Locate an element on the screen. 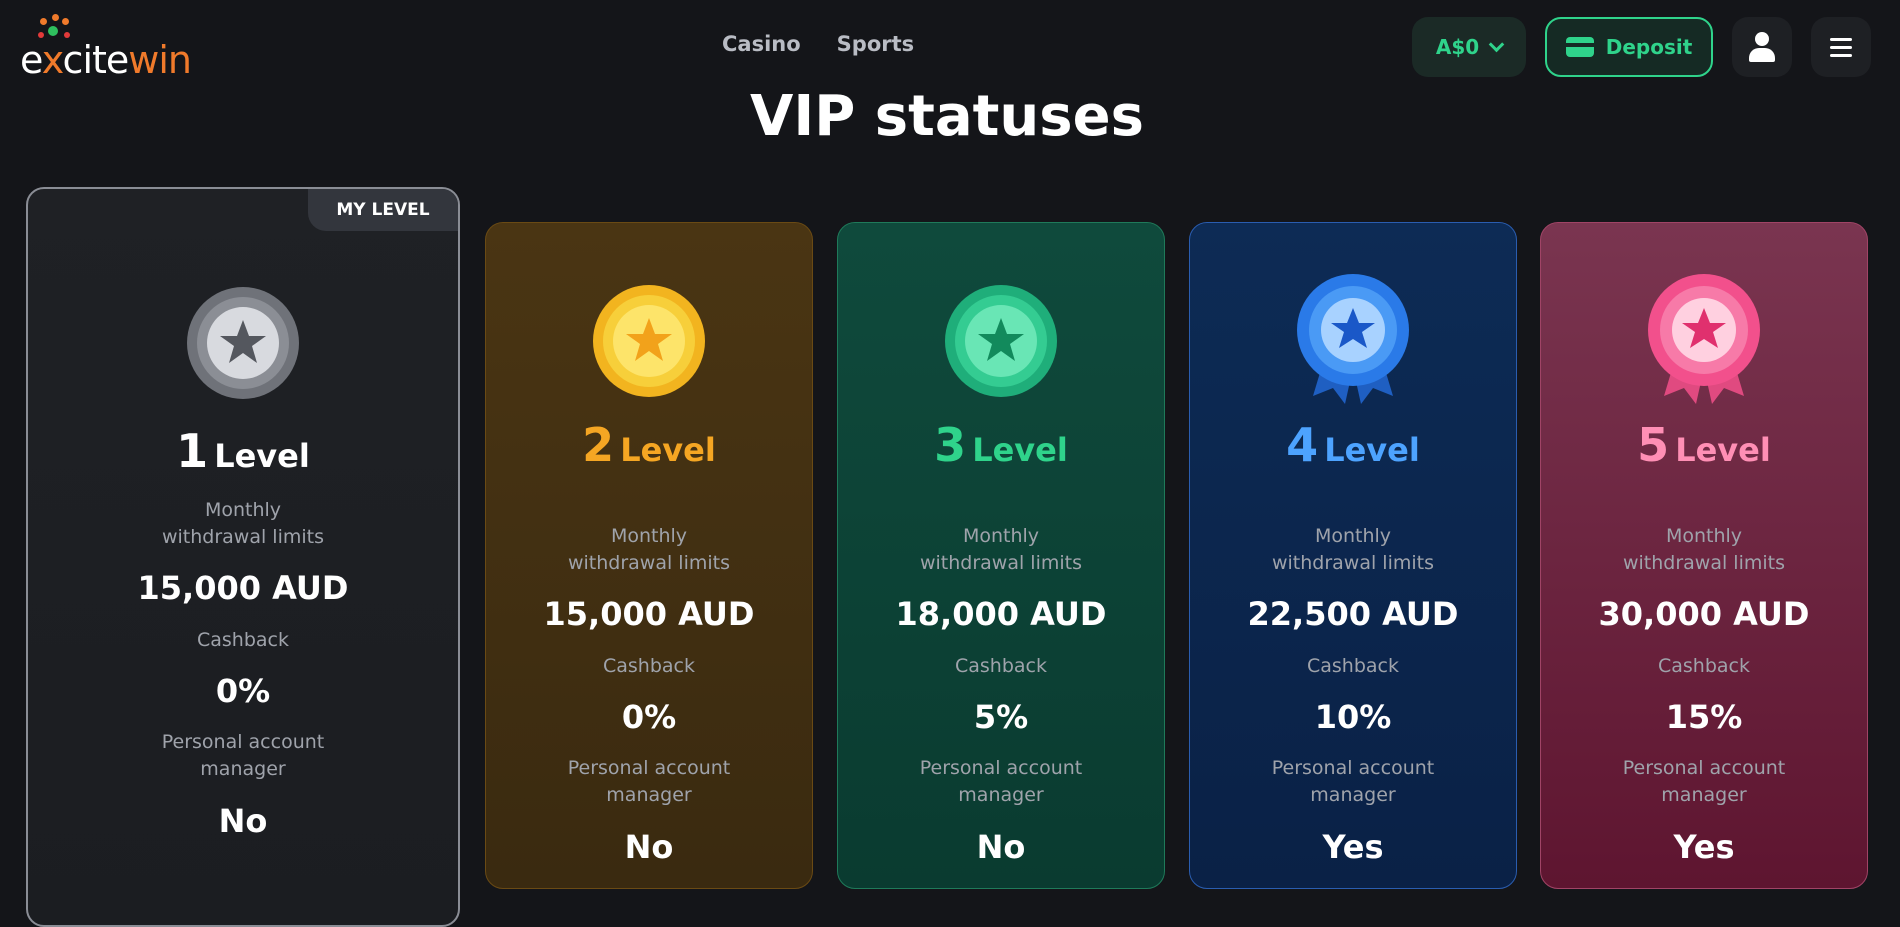  main-nav: Casino Sports is located at coordinates (818, 44).